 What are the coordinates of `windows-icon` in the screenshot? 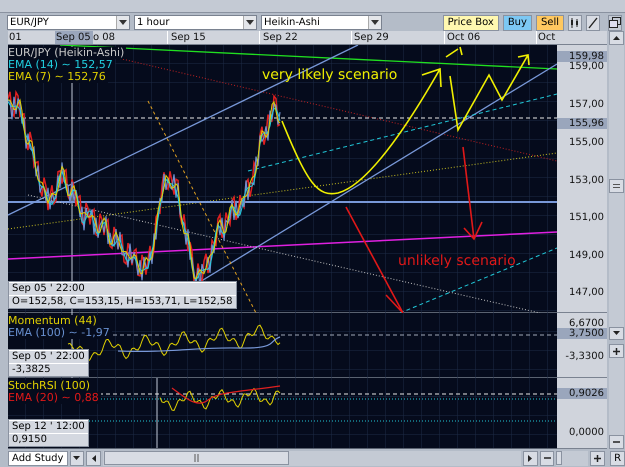 It's located at (615, 22).